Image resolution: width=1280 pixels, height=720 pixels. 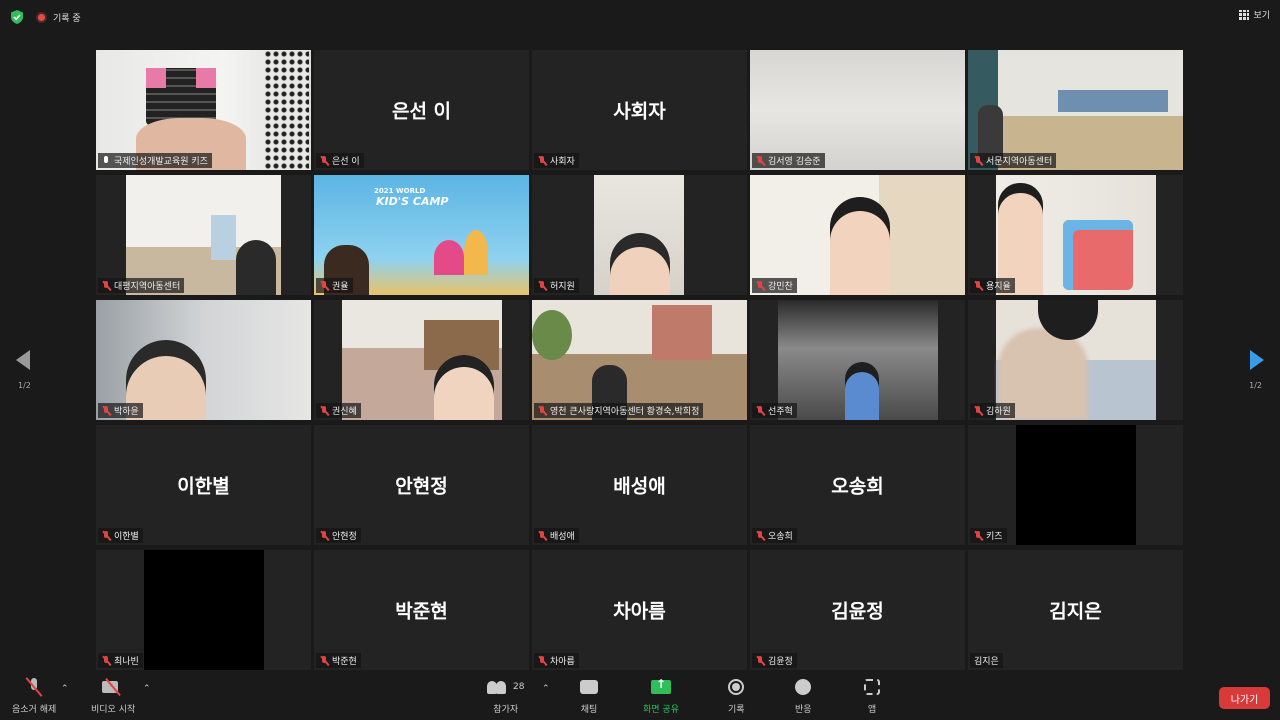 I want to click on unmute-button: 음소거 해제, so click(x=34, y=695).